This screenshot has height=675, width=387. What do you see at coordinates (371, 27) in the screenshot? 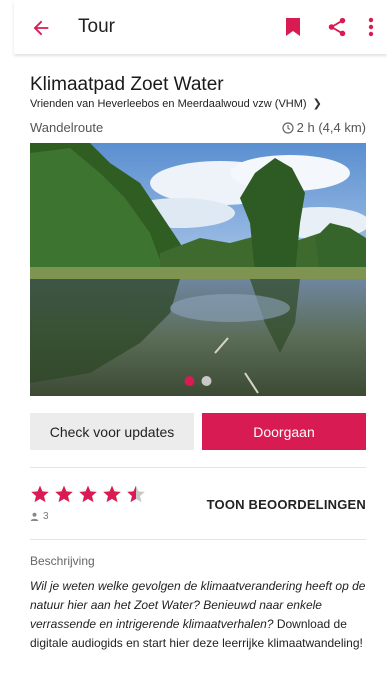
I see `more-vert-icon` at bounding box center [371, 27].